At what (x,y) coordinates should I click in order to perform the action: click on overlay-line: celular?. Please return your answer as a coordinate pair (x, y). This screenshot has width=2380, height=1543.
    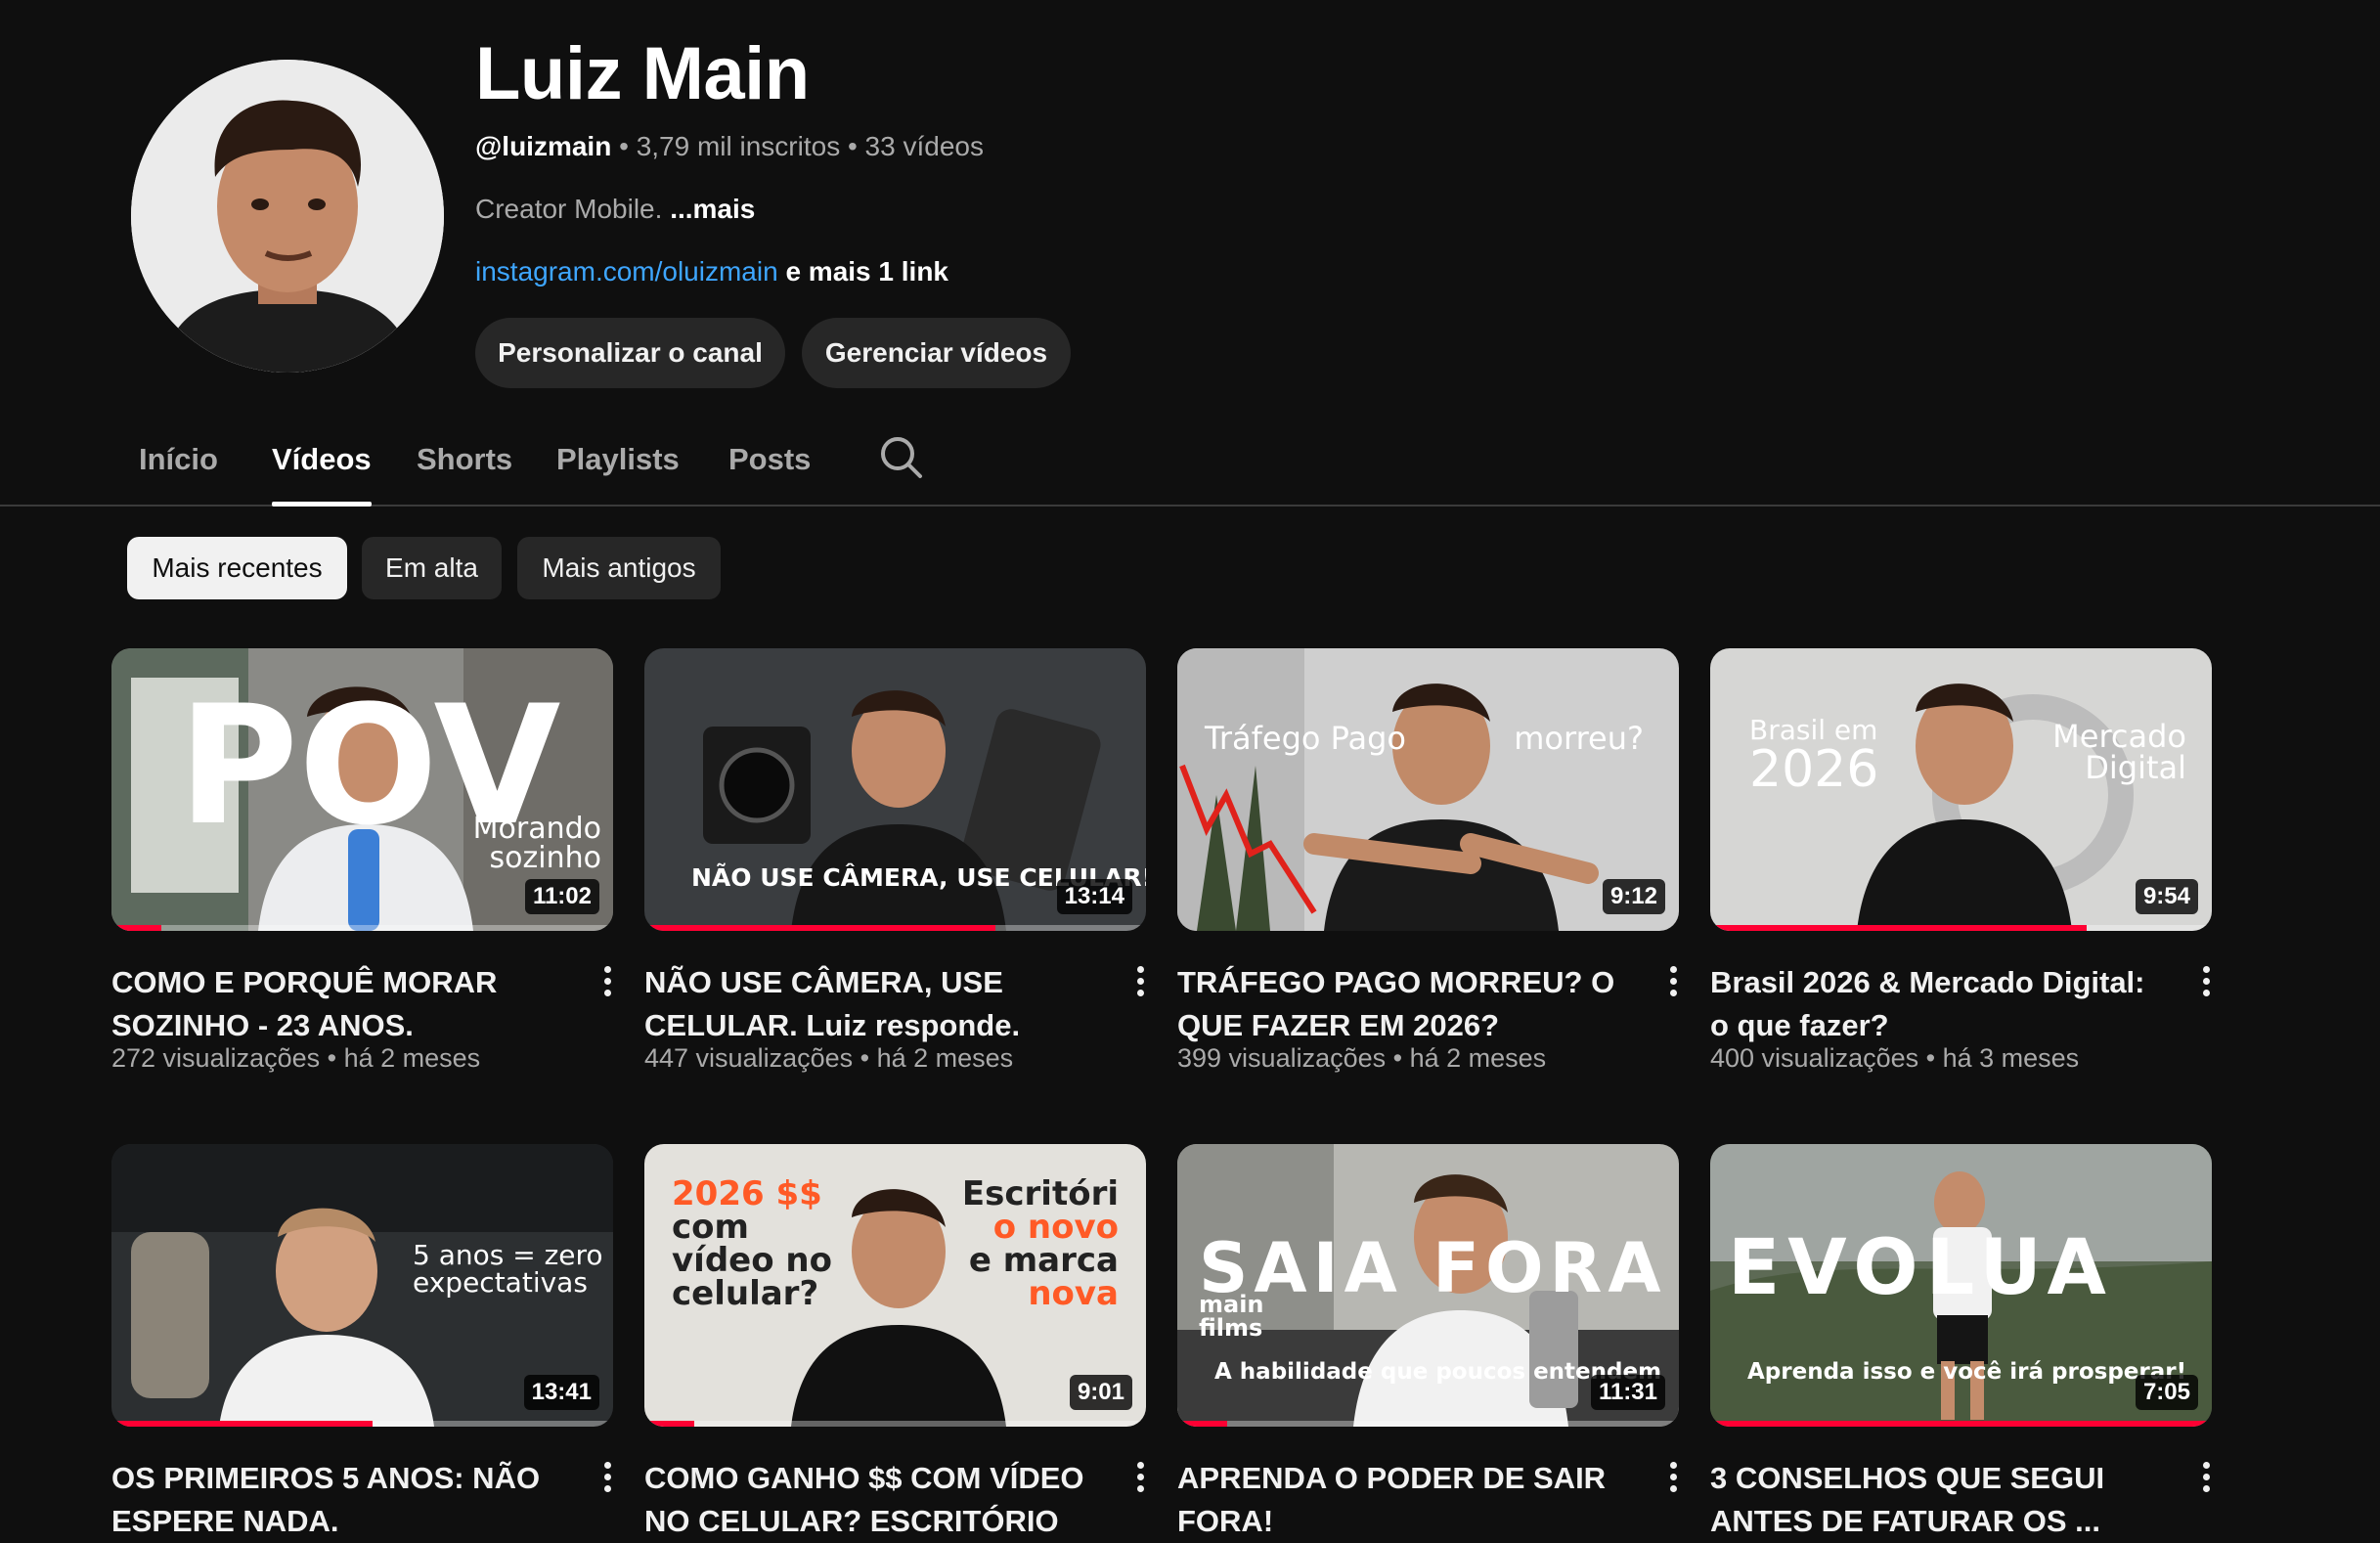
    Looking at the image, I should click on (745, 1293).